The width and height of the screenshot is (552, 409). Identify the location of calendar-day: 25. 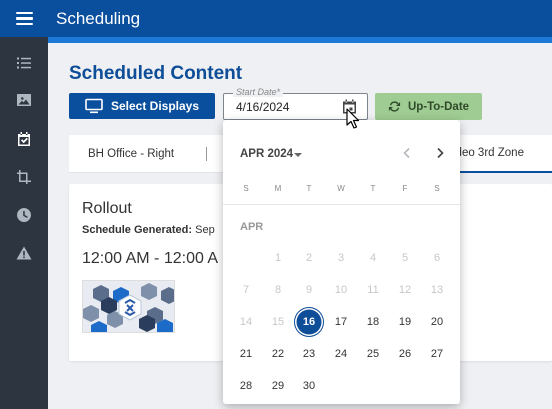
(373, 354).